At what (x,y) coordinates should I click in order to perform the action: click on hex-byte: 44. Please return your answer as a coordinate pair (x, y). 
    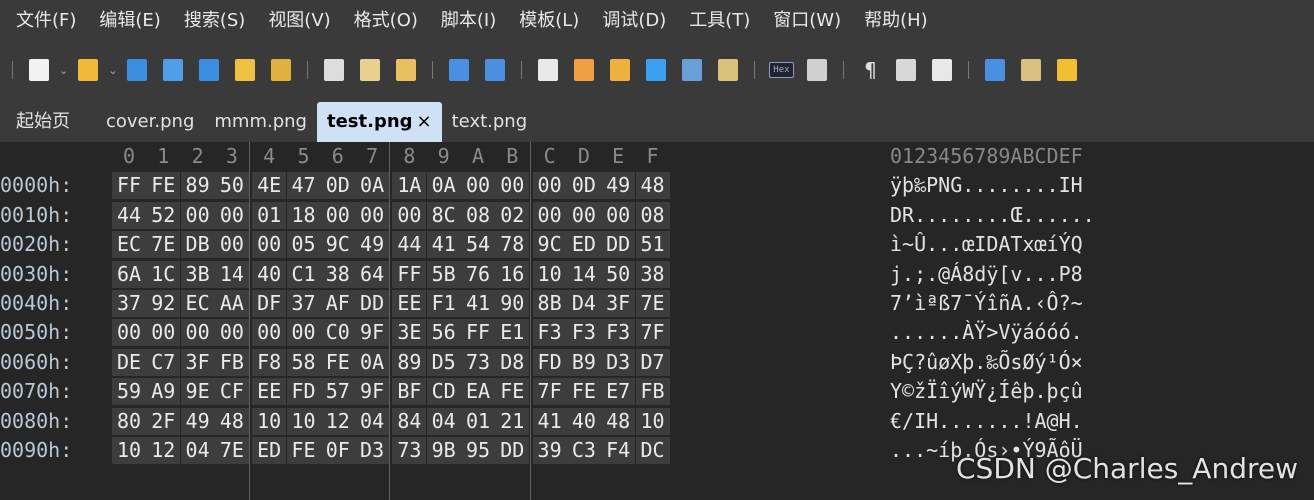
    Looking at the image, I should click on (129, 215).